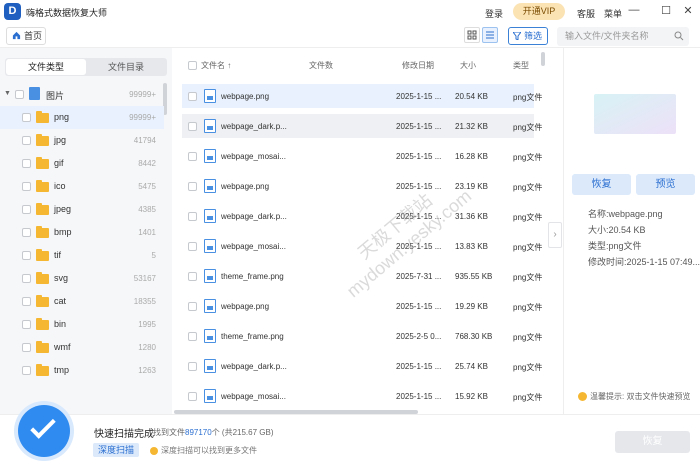 The height and width of the screenshot is (461, 700). Describe the element at coordinates (688, 10) in the screenshot. I see `close-icon: ✕` at that location.